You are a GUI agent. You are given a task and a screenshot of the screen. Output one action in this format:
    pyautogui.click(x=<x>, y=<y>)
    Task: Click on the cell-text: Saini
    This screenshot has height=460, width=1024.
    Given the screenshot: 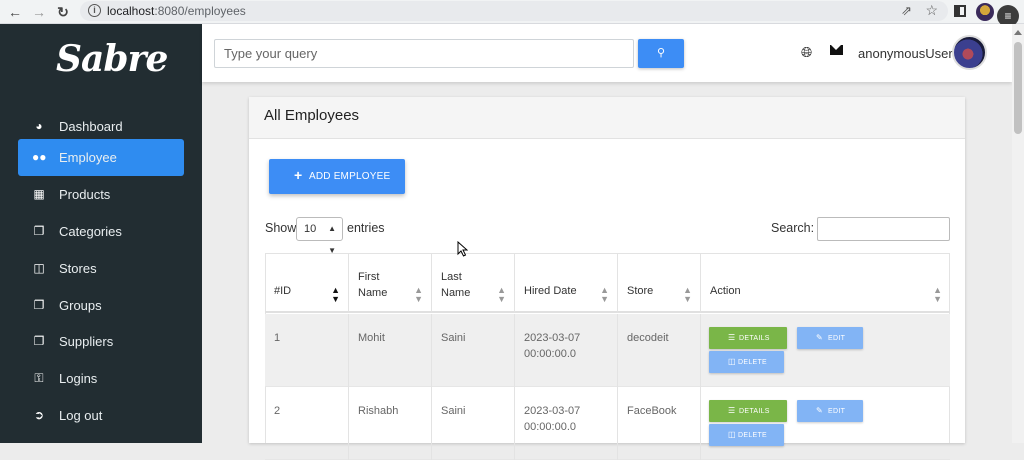 What is the action you would take?
    pyautogui.click(x=453, y=338)
    